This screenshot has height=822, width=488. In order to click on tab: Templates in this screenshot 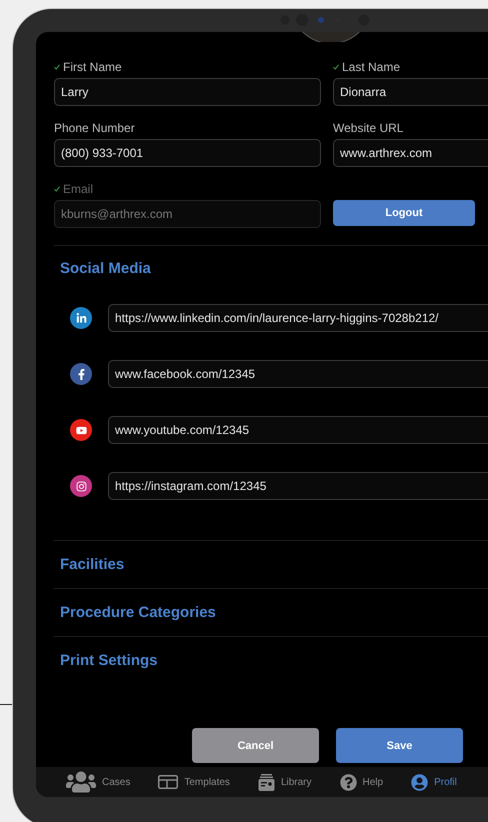, I will do `click(194, 782)`.